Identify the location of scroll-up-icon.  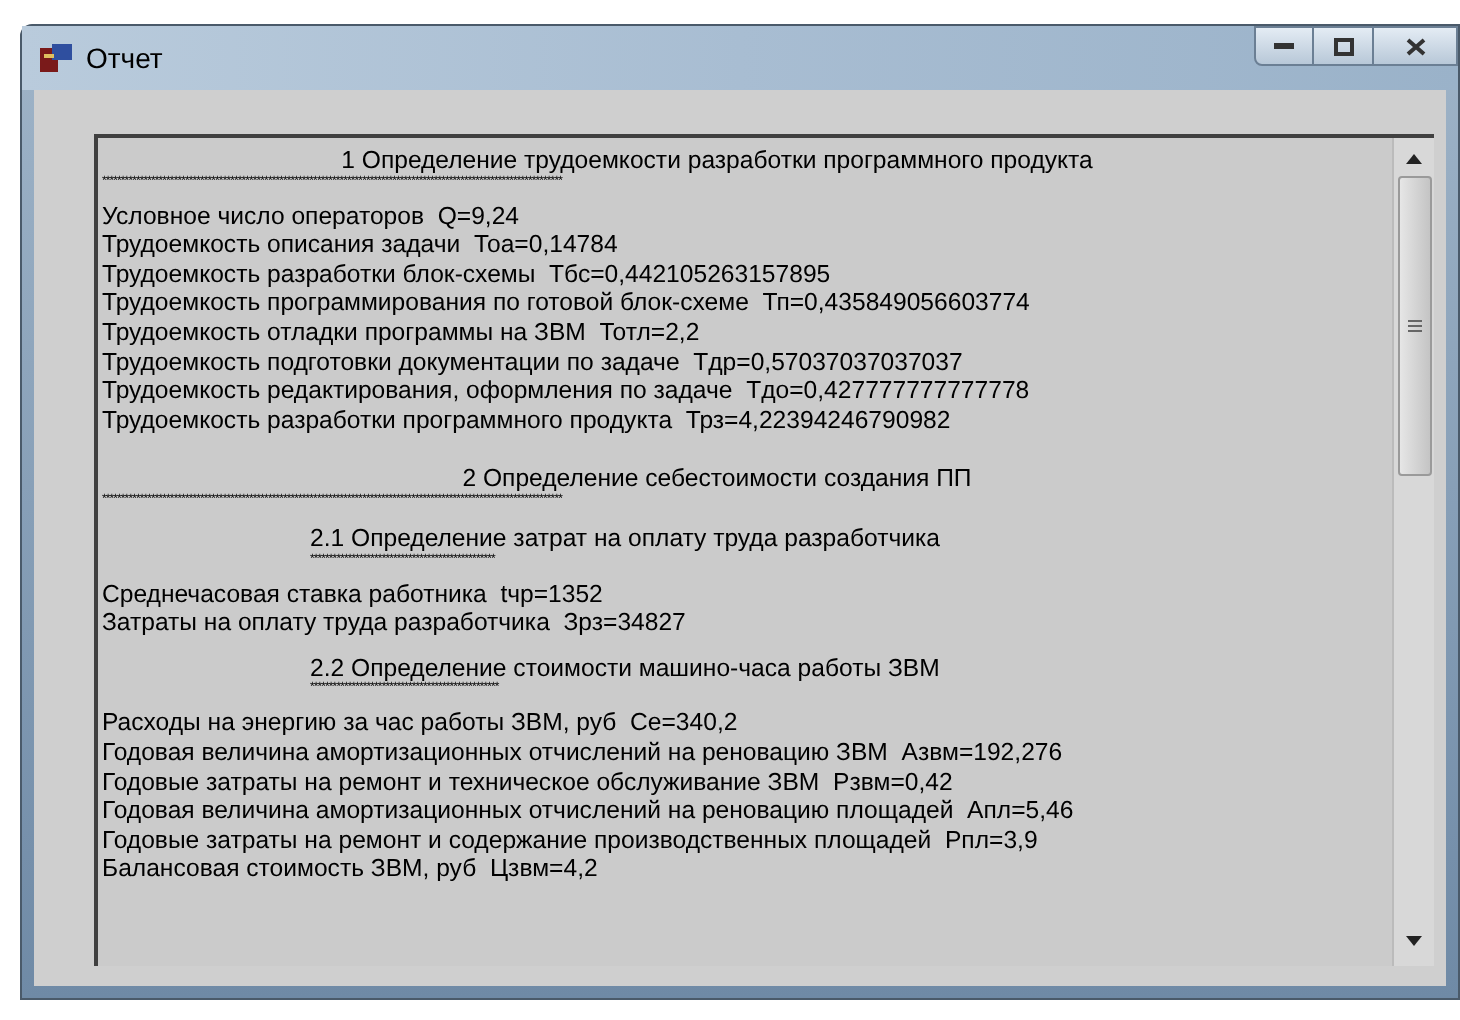
(1414, 159).